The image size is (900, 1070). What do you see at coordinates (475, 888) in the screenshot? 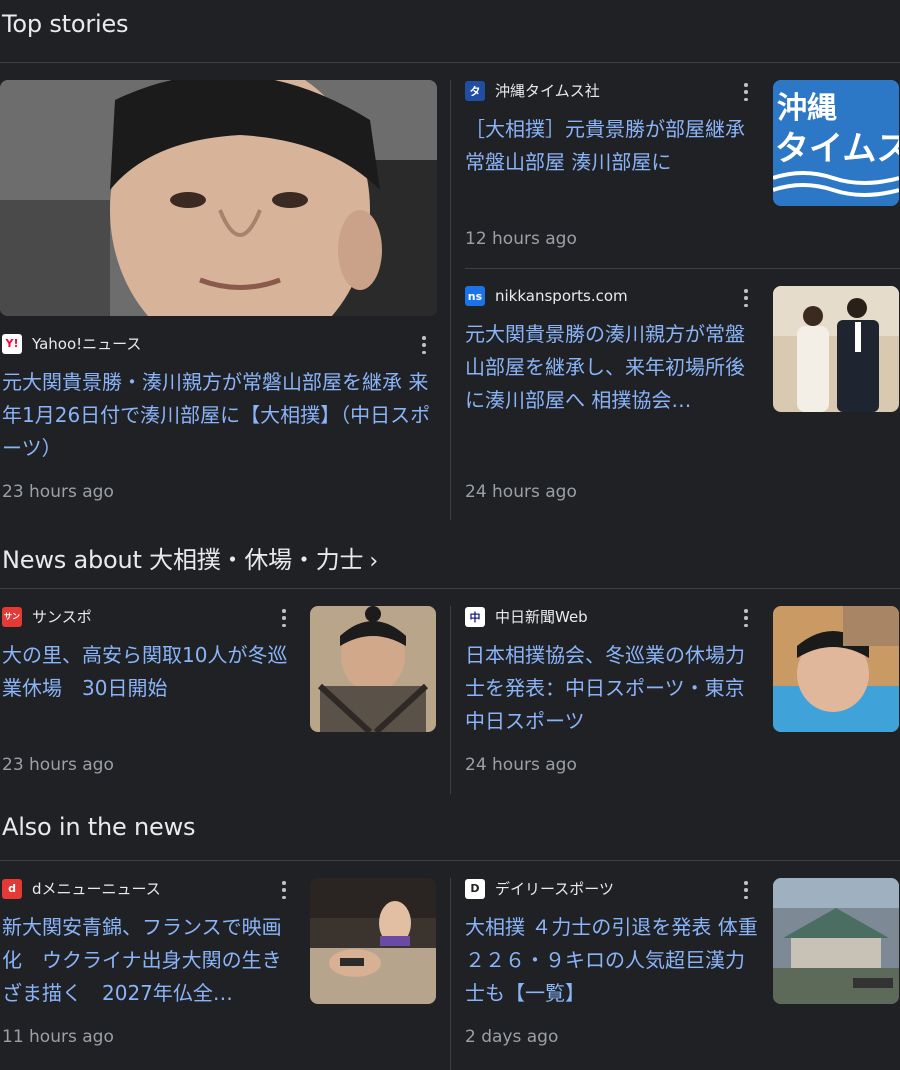
I see `daily-sports-favicon-icon: D` at bounding box center [475, 888].